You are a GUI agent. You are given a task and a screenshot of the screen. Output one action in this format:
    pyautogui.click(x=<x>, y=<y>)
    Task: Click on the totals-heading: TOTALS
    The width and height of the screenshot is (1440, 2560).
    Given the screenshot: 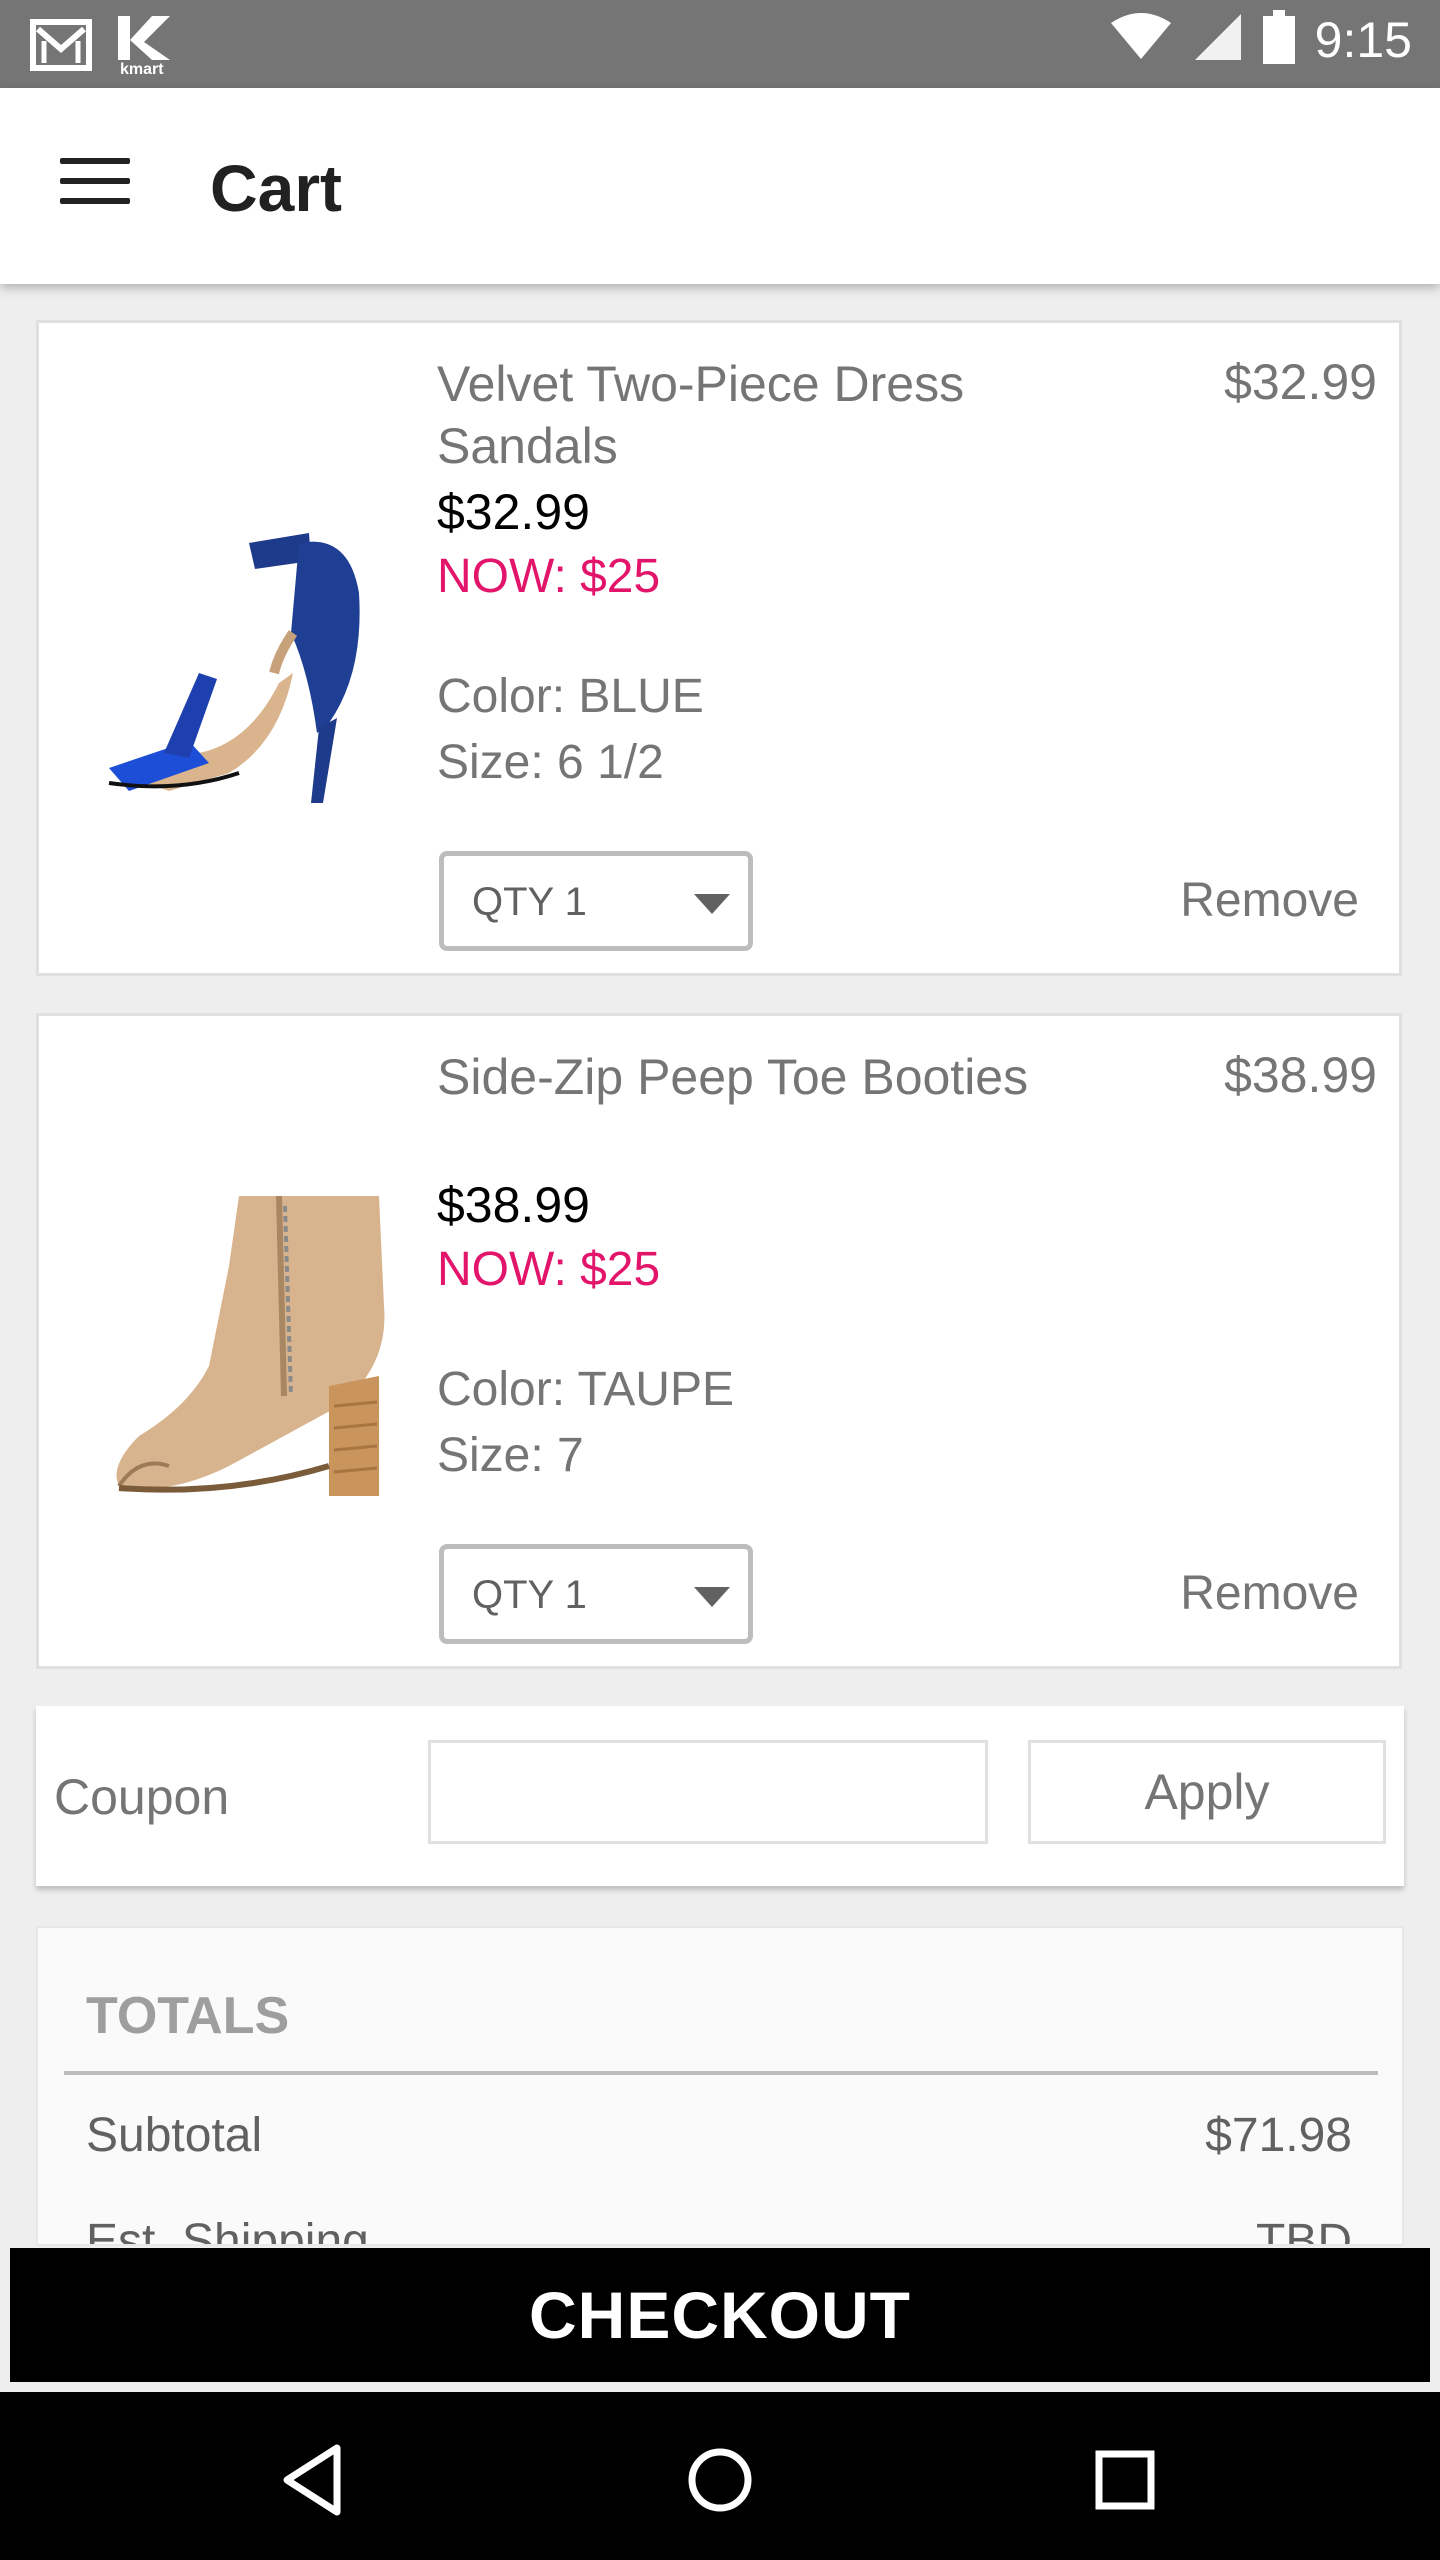 What is the action you would take?
    pyautogui.click(x=188, y=2016)
    